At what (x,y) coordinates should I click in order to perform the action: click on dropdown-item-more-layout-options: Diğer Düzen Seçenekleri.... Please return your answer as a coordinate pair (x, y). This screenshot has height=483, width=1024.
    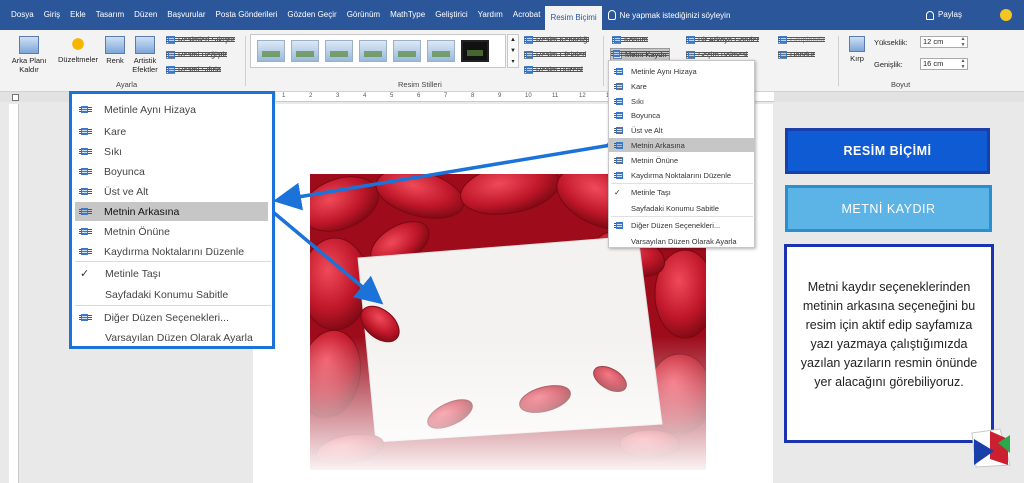
    Looking at the image, I should click on (681, 225).